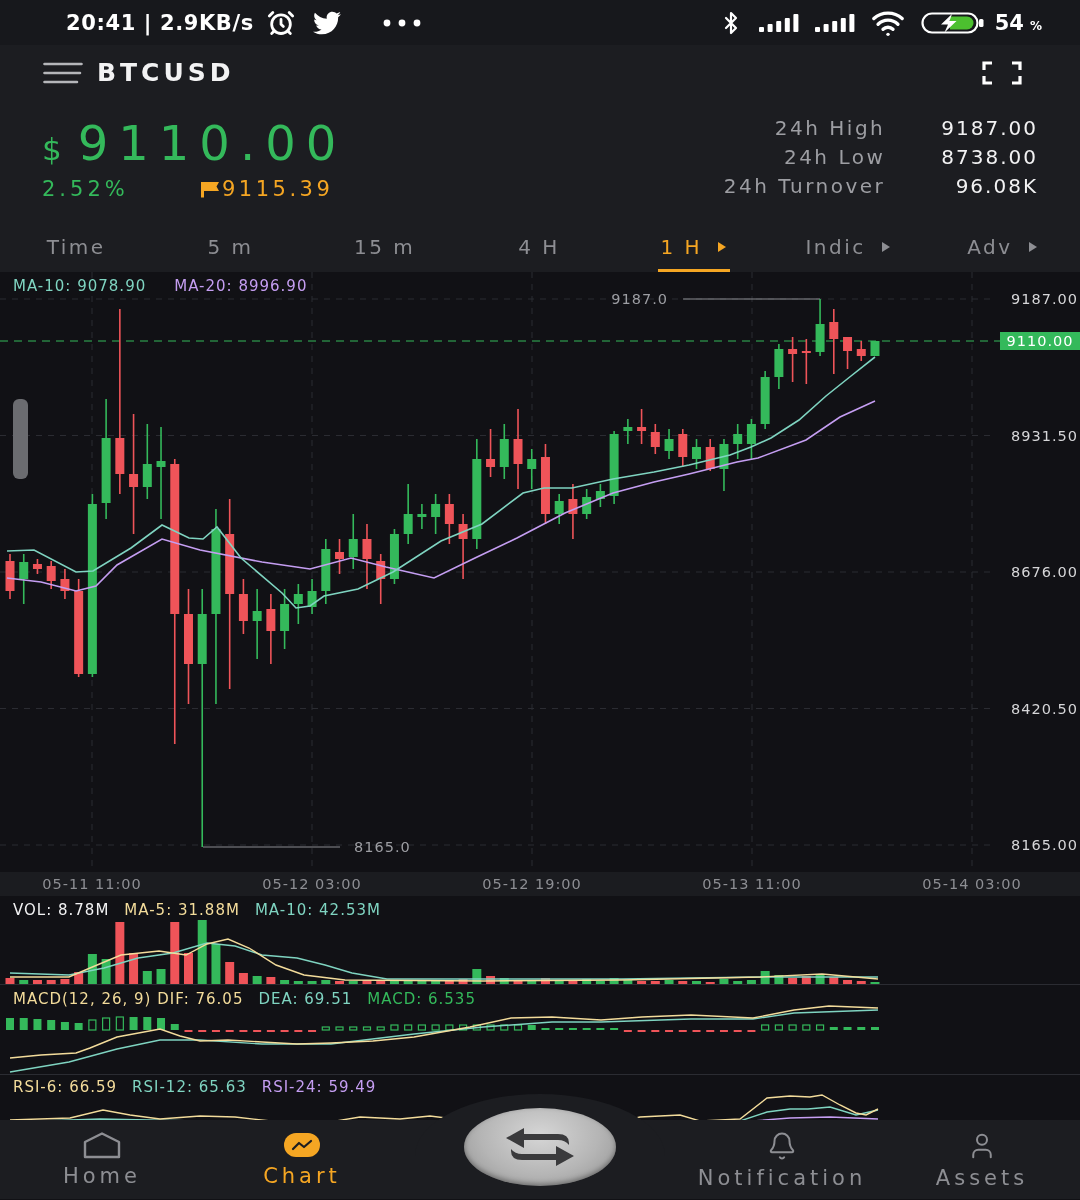 This screenshot has width=1080, height=1200. Describe the element at coordinates (694, 247) in the screenshot. I see `timeframe-tab: 1 H` at that location.